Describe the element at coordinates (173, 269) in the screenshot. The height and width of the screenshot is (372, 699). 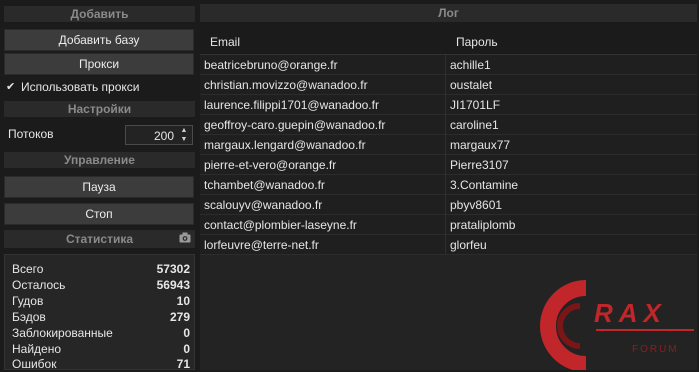
I see `stat-value: 57302` at that location.